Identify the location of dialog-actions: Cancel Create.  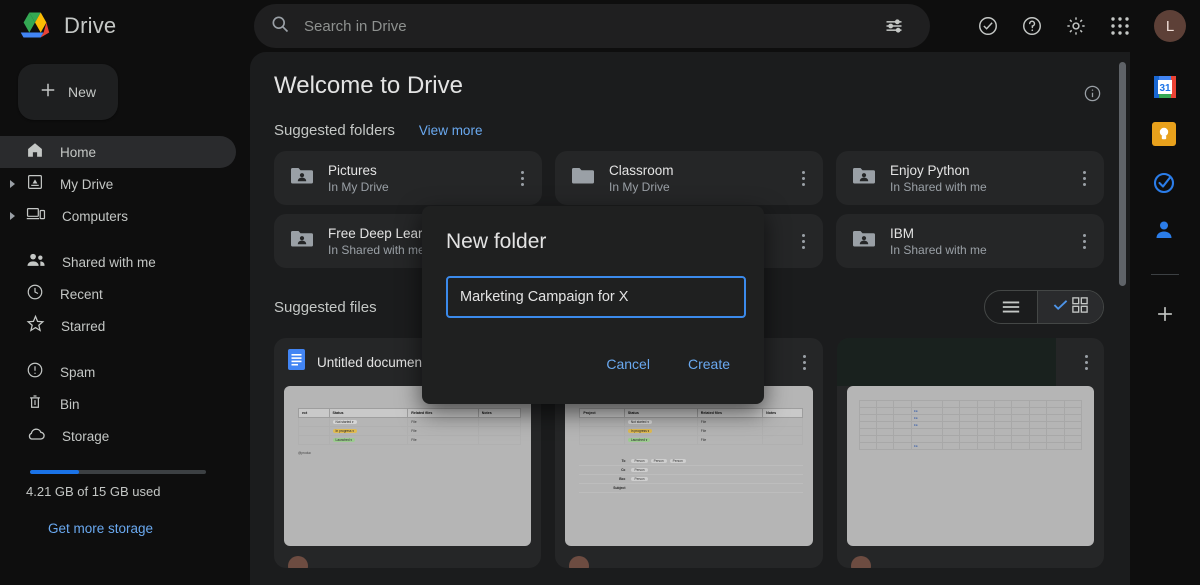
(593, 364).